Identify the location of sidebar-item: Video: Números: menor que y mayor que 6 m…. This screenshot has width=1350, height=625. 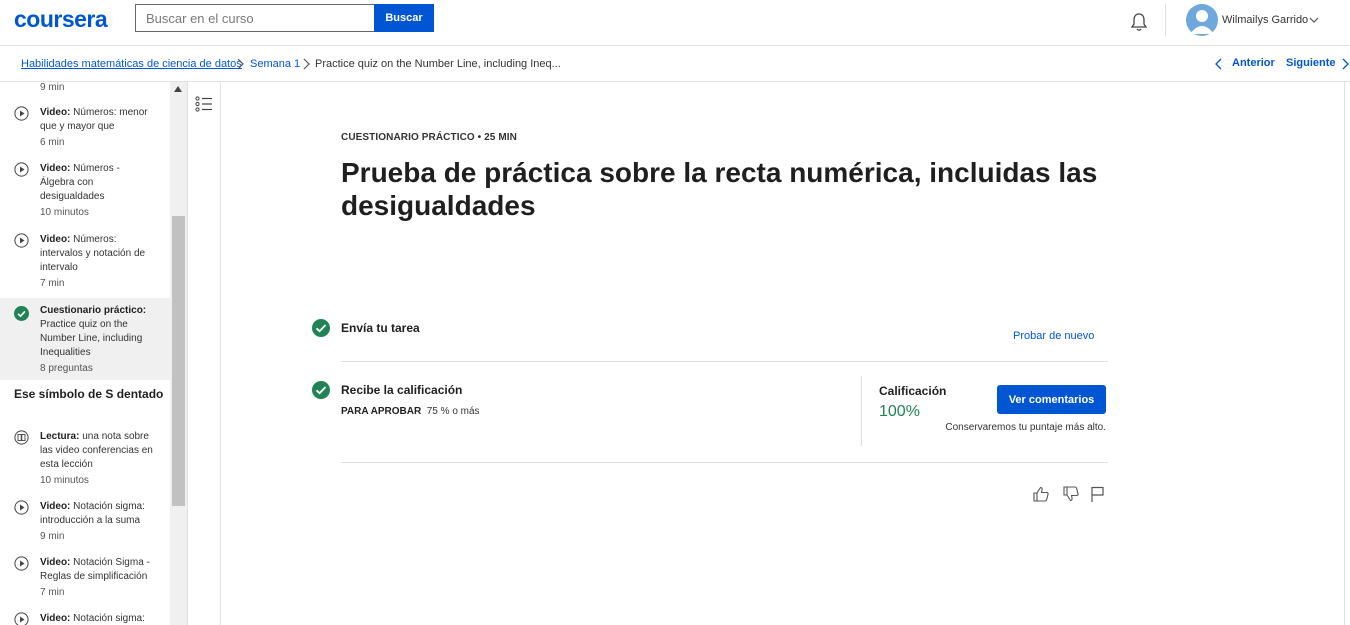
(85, 128).